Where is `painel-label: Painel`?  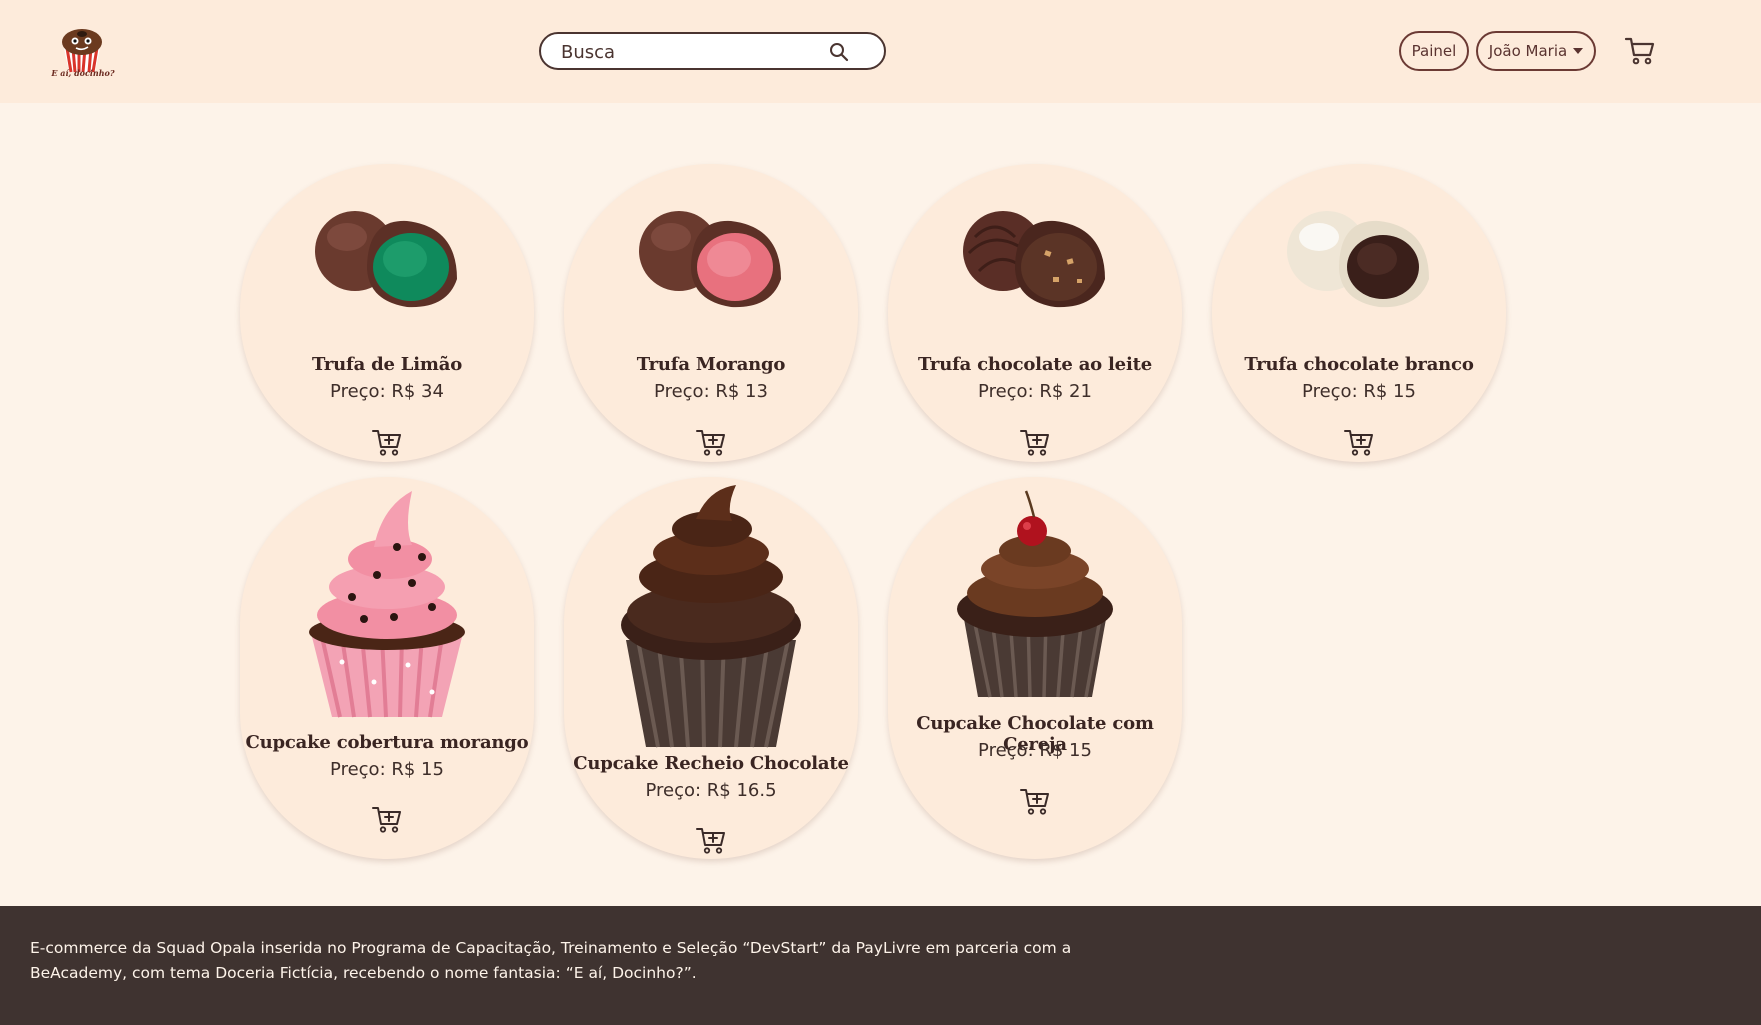
painel-label: Painel is located at coordinates (1434, 51).